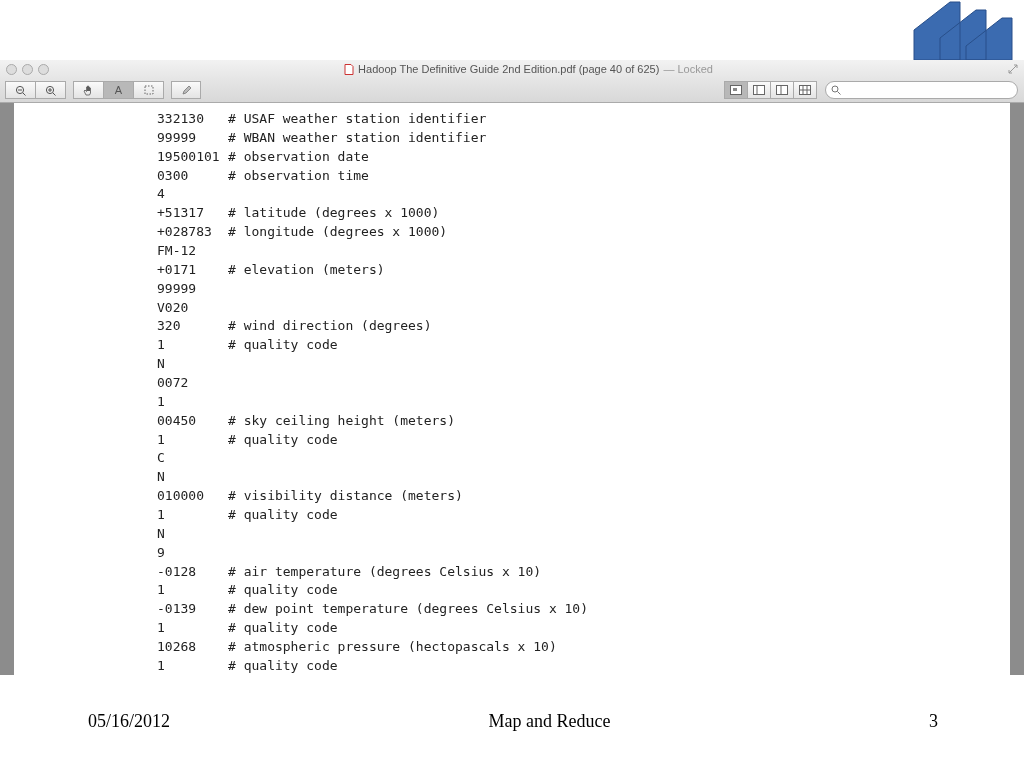 The image size is (1024, 768). Describe the element at coordinates (173, 175) in the screenshot. I see `record-value: 0300` at that location.